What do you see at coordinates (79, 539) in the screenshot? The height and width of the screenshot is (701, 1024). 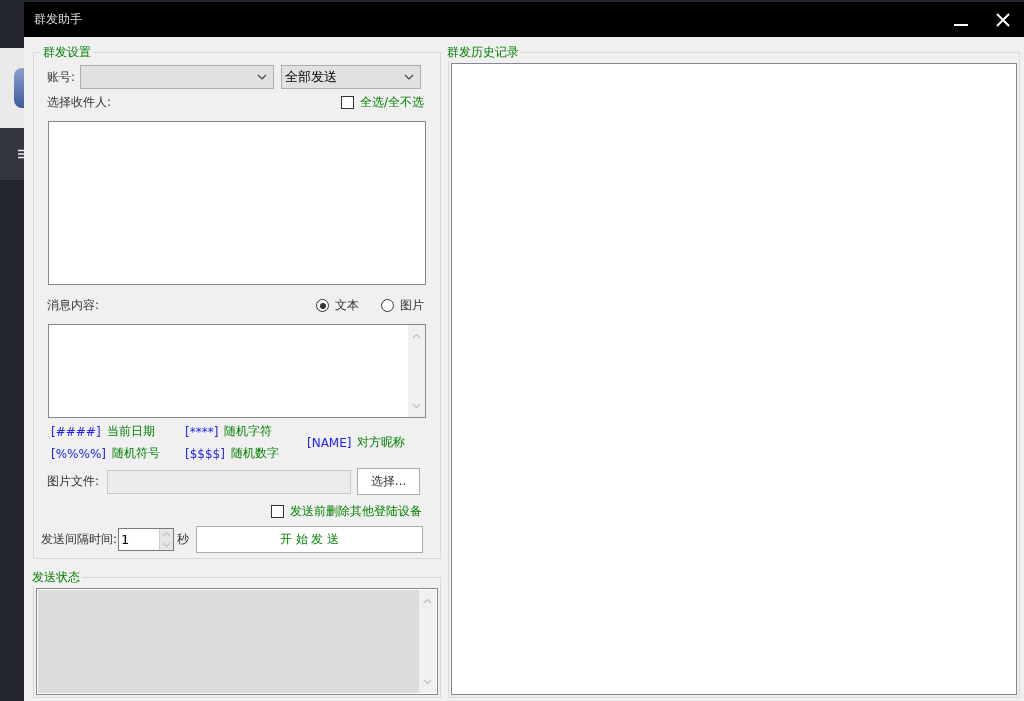 I see `interval-label: 发送间隔时间:` at bounding box center [79, 539].